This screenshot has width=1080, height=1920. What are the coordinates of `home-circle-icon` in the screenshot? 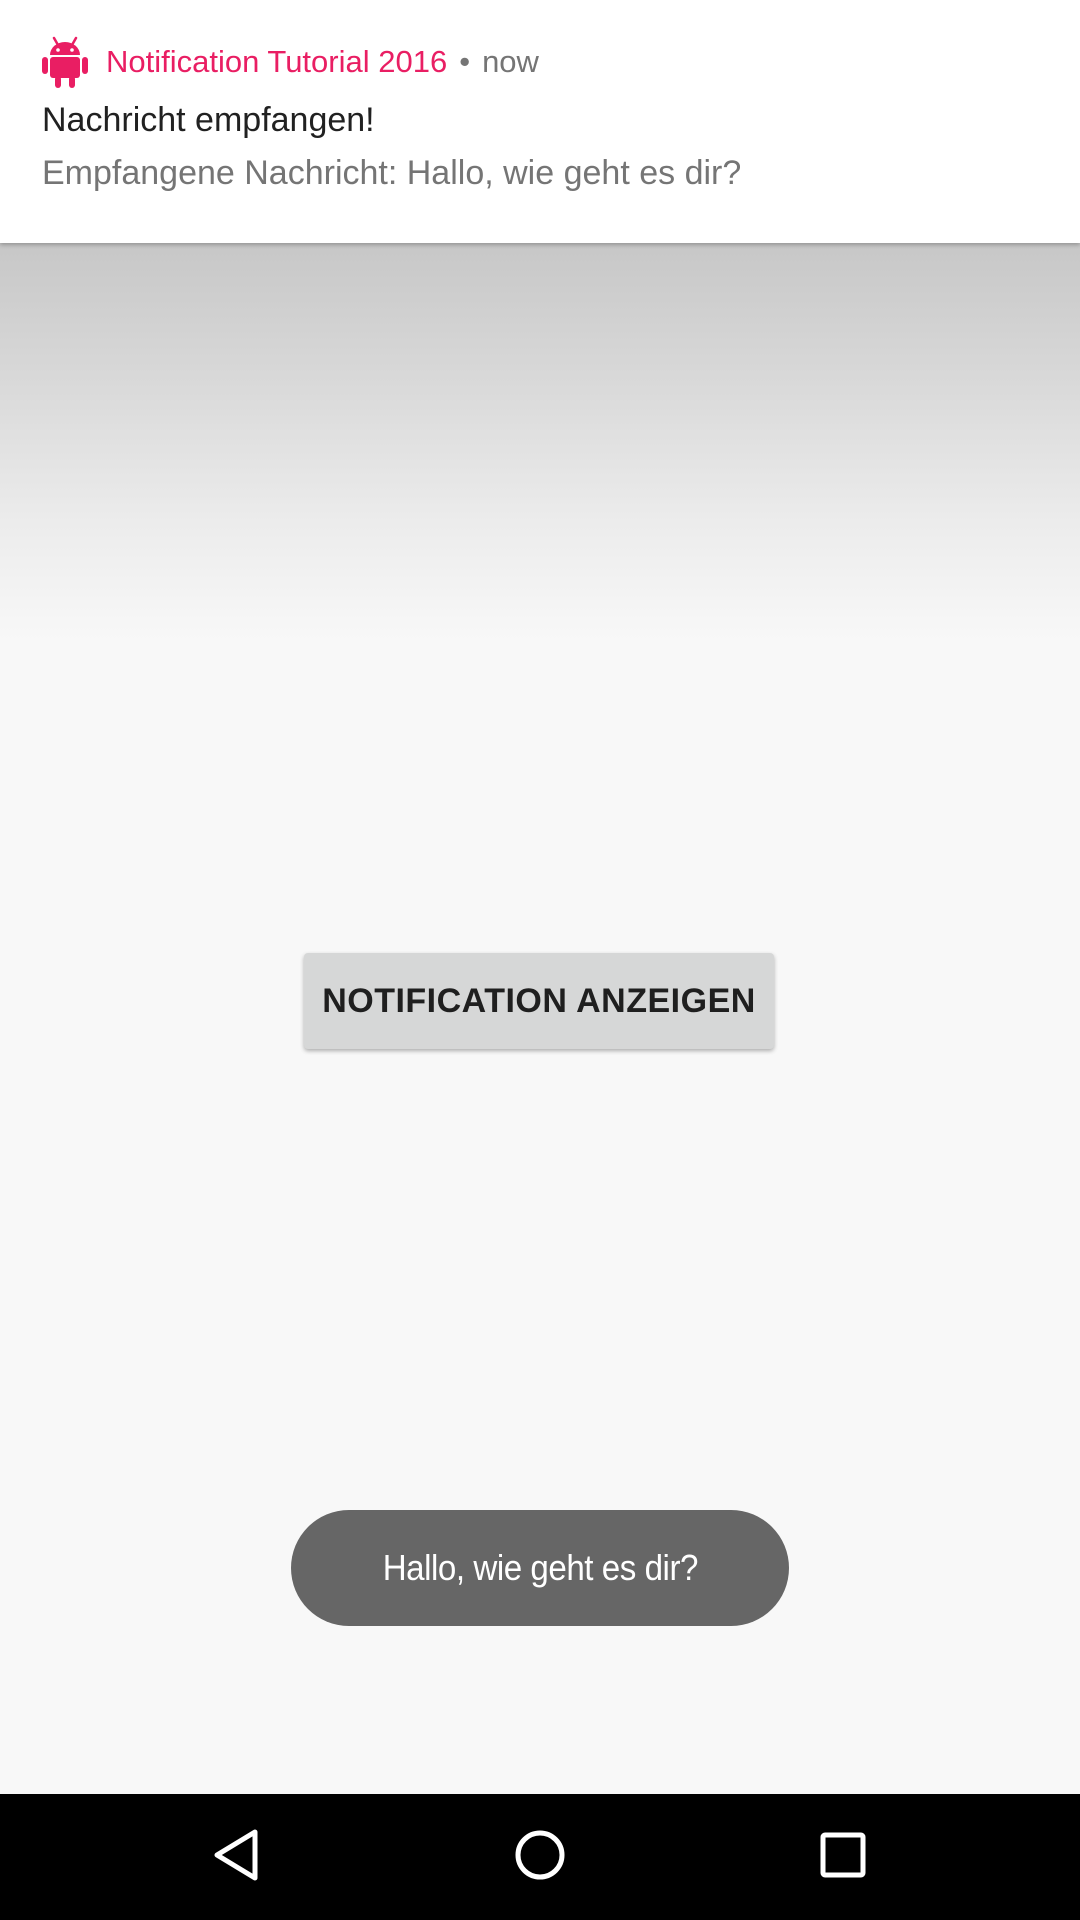 It's located at (540, 1857).